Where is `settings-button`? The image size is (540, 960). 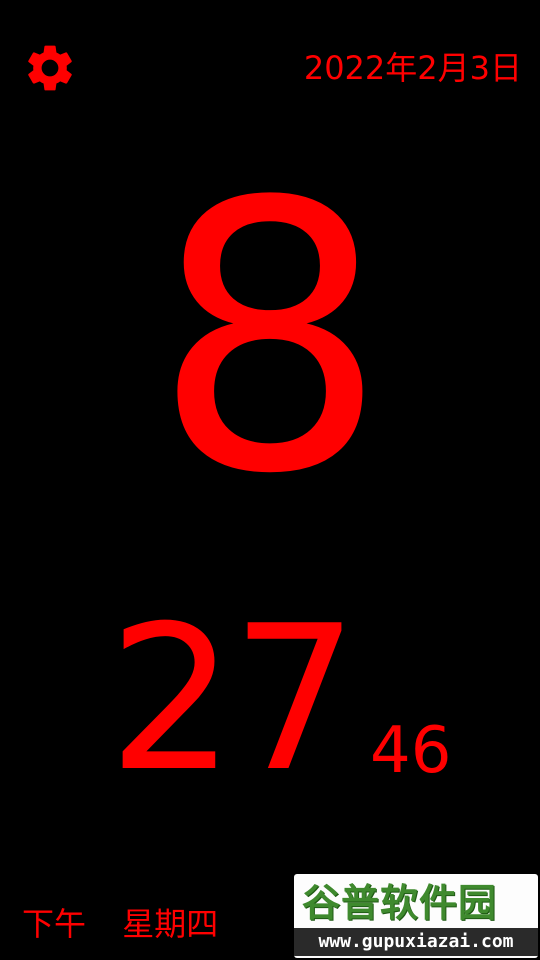
settings-button is located at coordinates (50, 68).